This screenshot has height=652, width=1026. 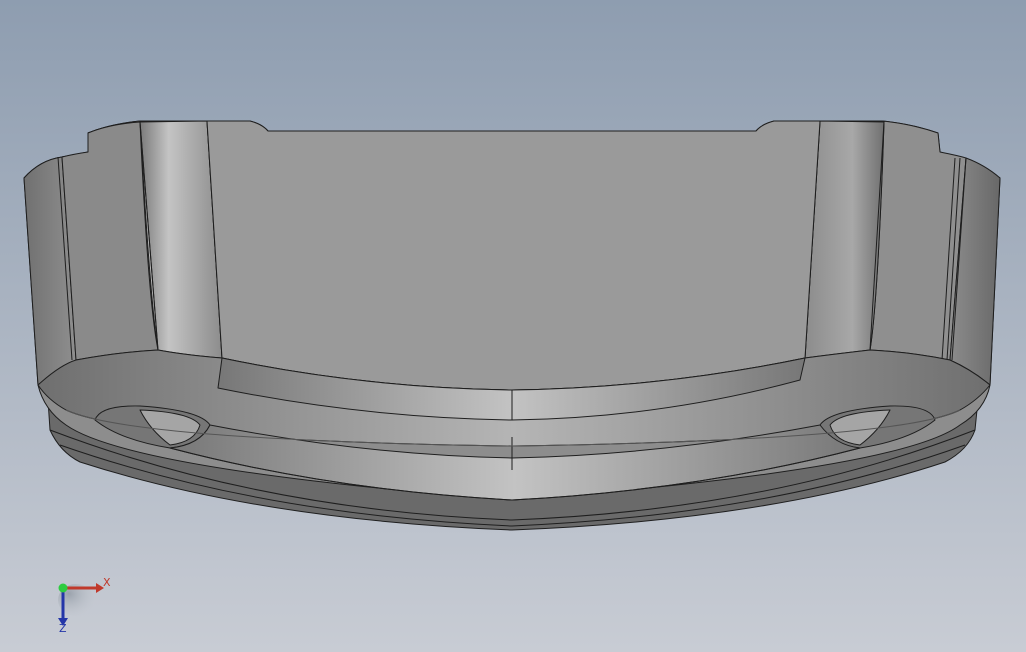 I want to click on y-axis-dot, so click(x=63, y=588).